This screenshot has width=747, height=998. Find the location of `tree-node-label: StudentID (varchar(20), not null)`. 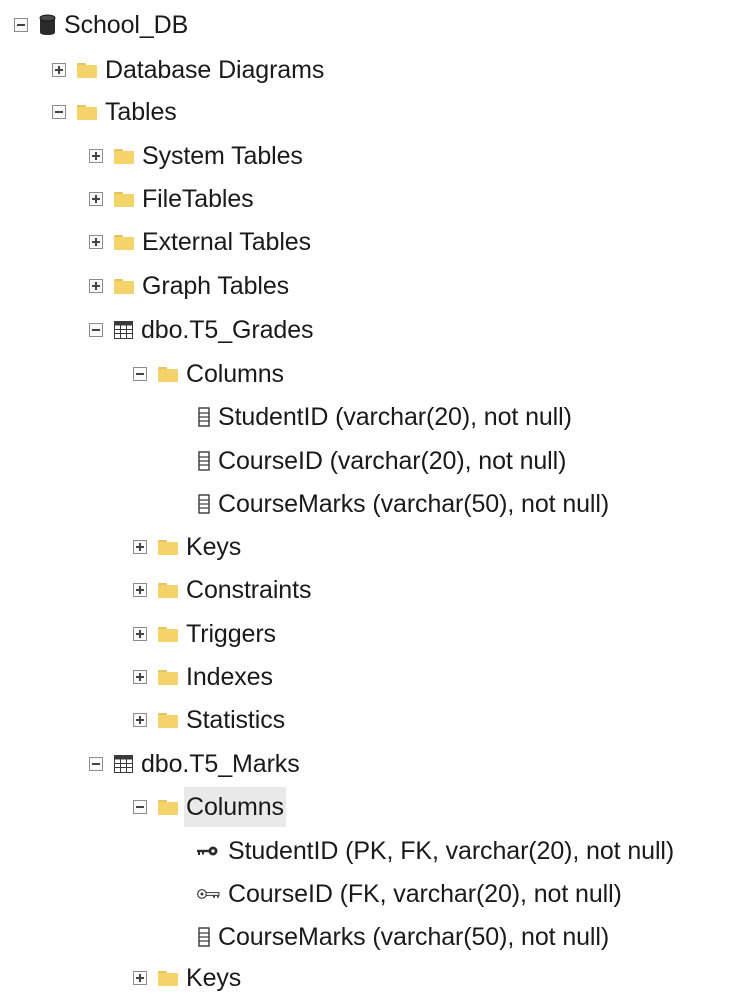

tree-node-label: StudentID (varchar(20), not null) is located at coordinates (395, 417).